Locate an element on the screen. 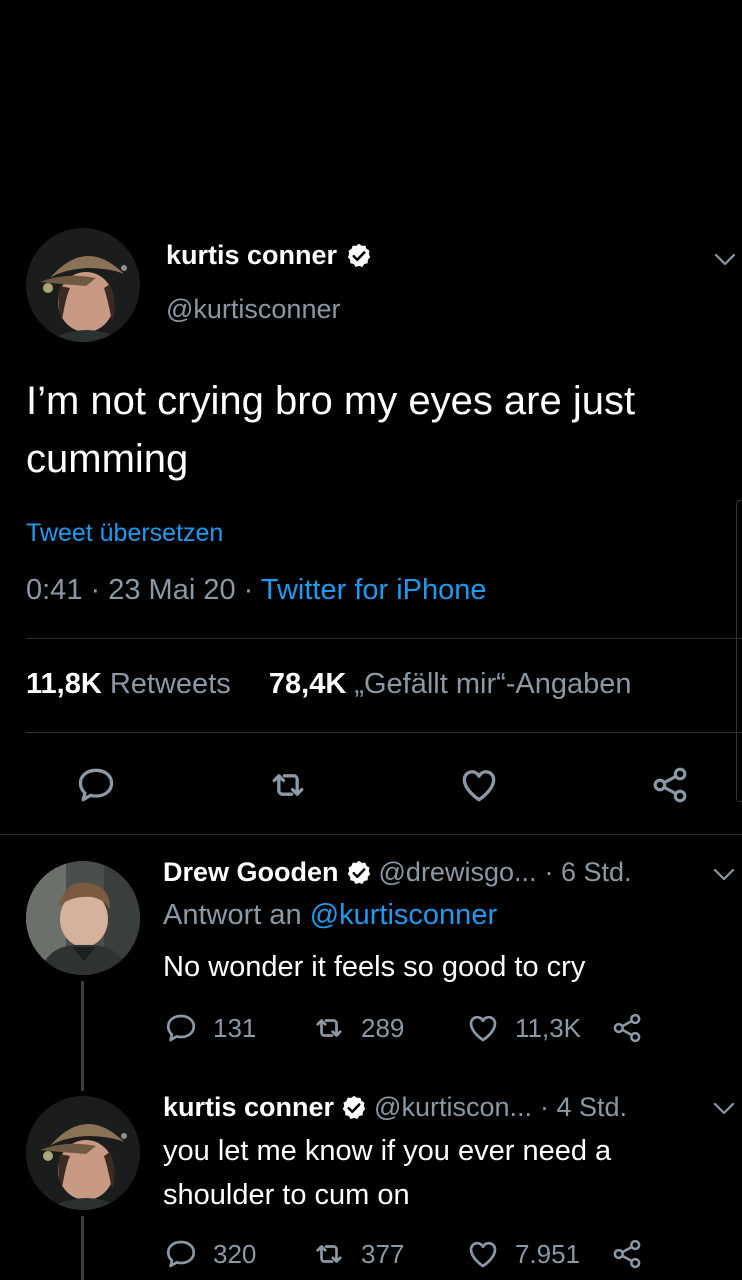 Image resolution: width=742 pixels, height=1280 pixels. retweet-count: 377 is located at coordinates (383, 1253).